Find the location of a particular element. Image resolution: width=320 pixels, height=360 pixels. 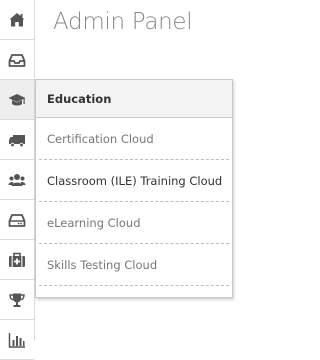

sidebar-item-medical is located at coordinates (17, 260).